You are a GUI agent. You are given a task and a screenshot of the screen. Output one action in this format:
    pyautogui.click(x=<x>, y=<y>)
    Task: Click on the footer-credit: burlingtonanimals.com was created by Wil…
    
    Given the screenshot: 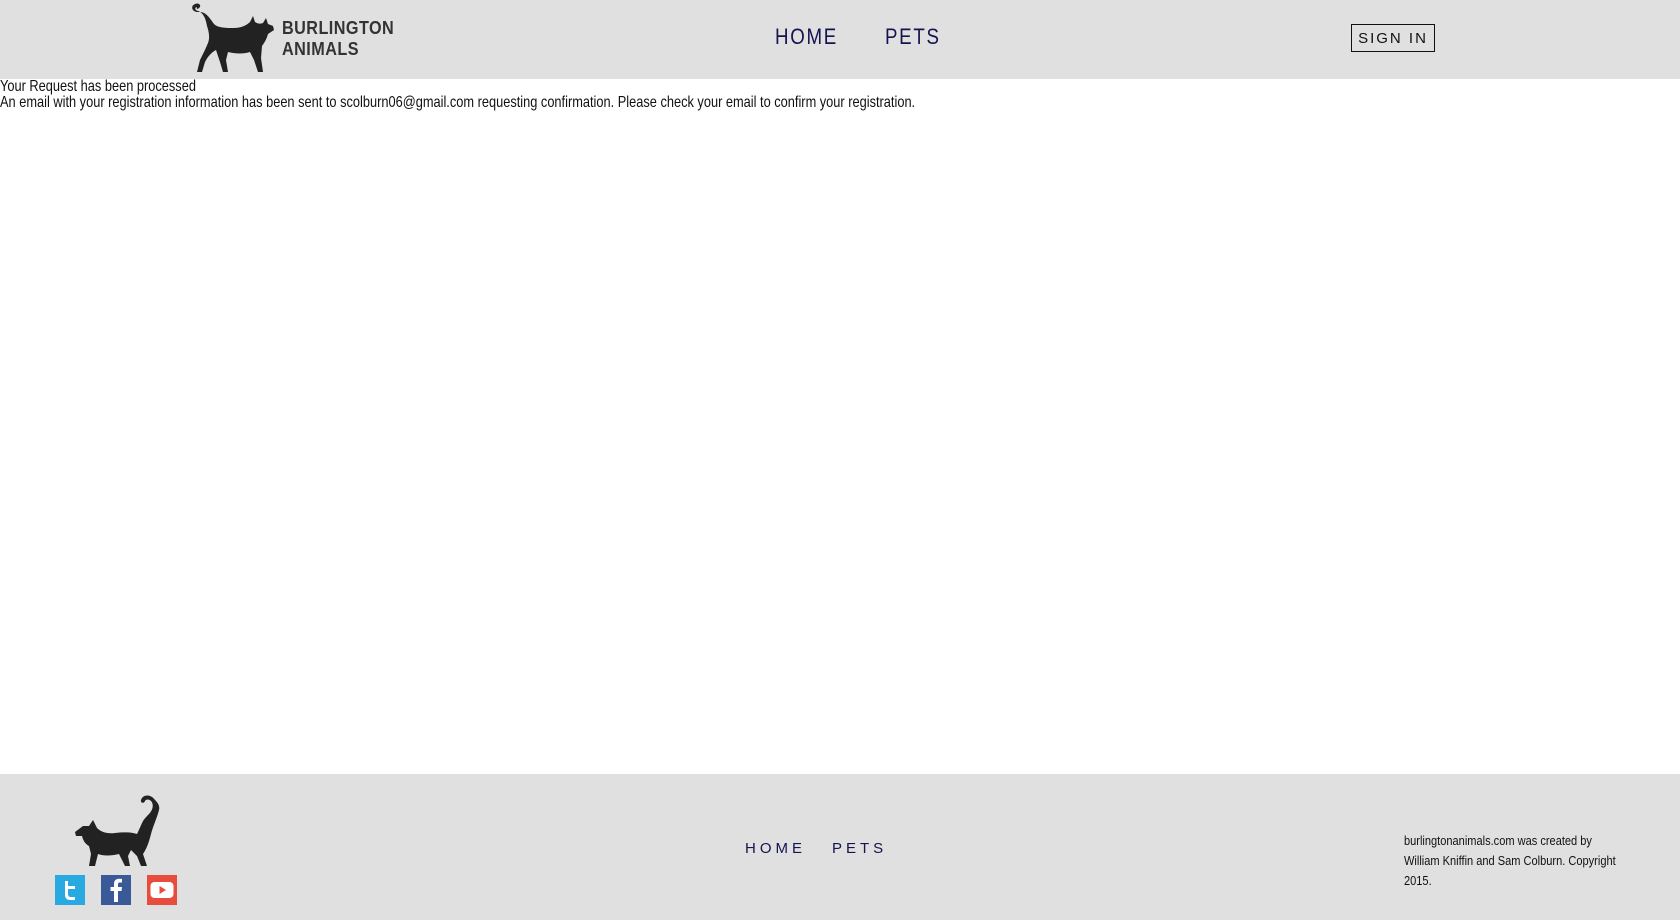 What is the action you would take?
    pyautogui.click(x=1510, y=860)
    